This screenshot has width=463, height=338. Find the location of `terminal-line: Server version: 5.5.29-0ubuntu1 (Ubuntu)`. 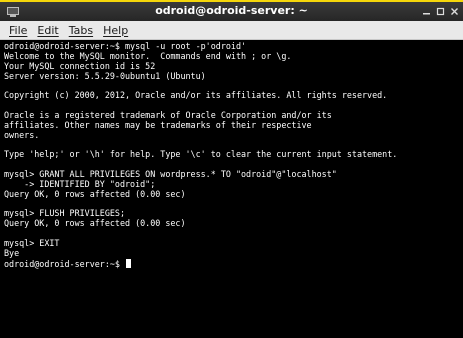

terminal-line: Server version: 5.5.29-0ubuntu1 (Ubuntu) is located at coordinates (105, 75).